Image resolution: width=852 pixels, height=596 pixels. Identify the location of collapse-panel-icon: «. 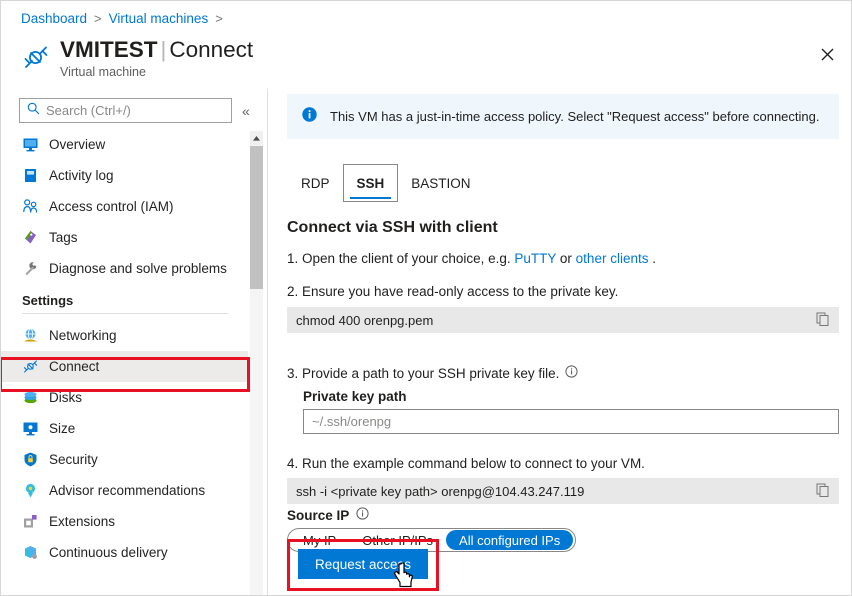
(246, 111).